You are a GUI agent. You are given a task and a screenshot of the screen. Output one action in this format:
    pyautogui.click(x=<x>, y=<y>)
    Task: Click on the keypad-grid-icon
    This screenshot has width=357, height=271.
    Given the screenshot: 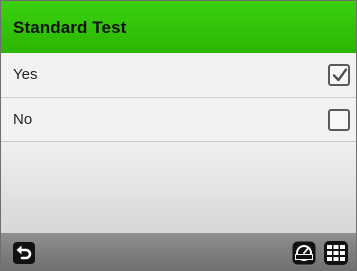 What is the action you would take?
    pyautogui.click(x=336, y=253)
    